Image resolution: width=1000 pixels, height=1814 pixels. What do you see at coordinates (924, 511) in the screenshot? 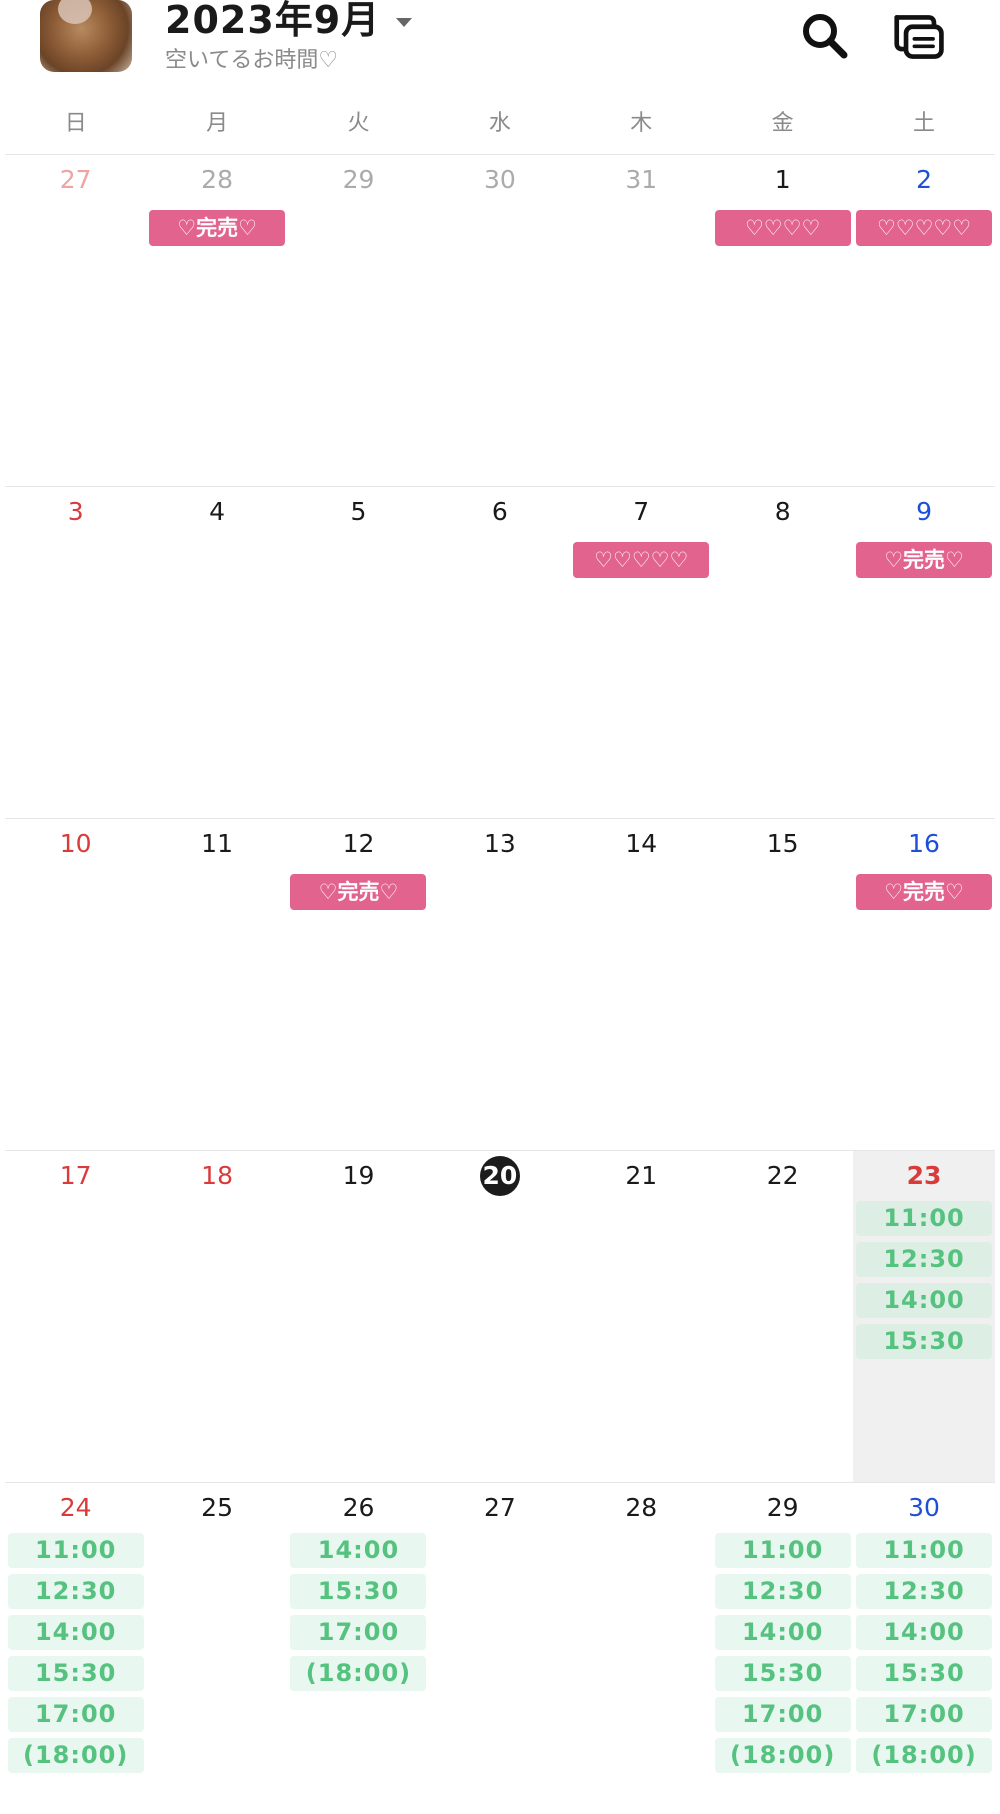
I see `day-number: 9` at bounding box center [924, 511].